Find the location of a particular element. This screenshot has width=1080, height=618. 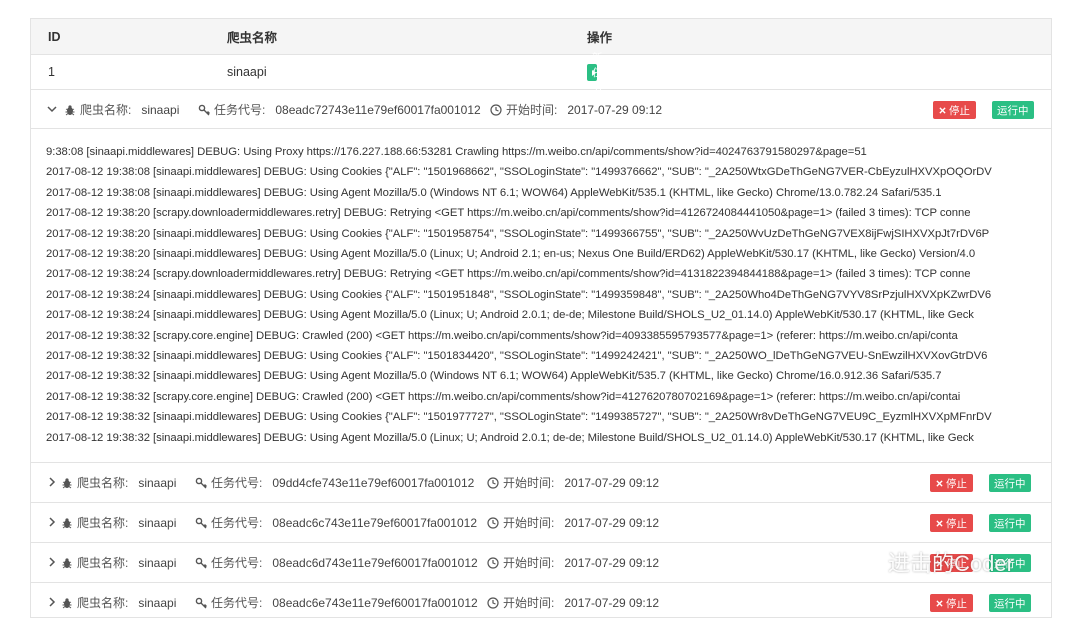

row-spider-name: sinaapi is located at coordinates (247, 72).